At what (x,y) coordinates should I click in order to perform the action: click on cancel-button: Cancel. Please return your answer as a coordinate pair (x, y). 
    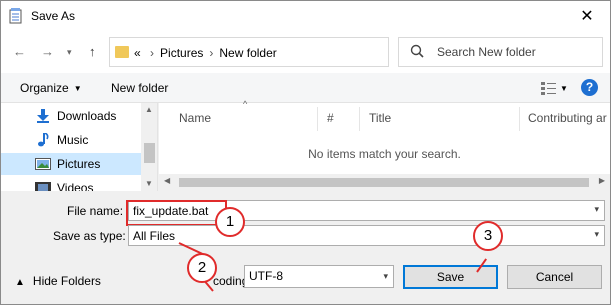
    Looking at the image, I should click on (554, 277).